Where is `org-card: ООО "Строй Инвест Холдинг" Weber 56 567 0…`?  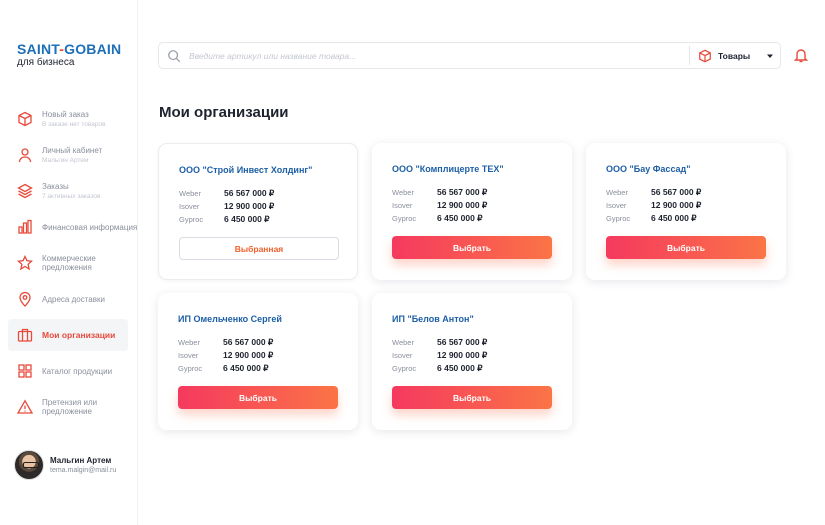
org-card: ООО "Строй Инвест Холдинг" Weber 56 567 0… is located at coordinates (258, 211).